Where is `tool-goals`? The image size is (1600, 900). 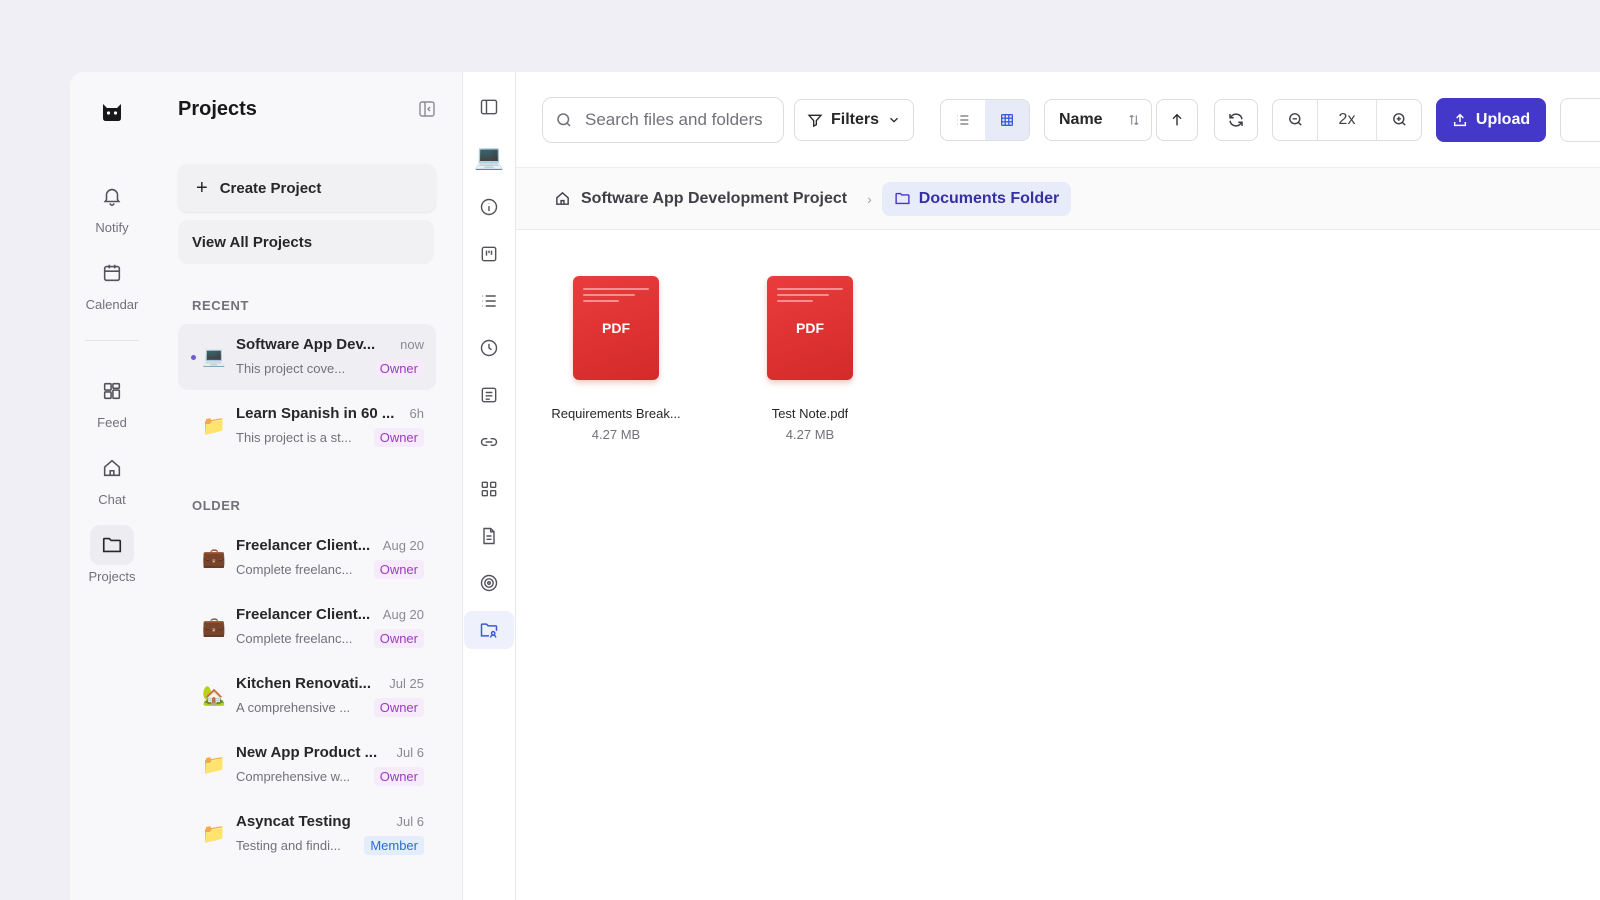 tool-goals is located at coordinates (489, 583).